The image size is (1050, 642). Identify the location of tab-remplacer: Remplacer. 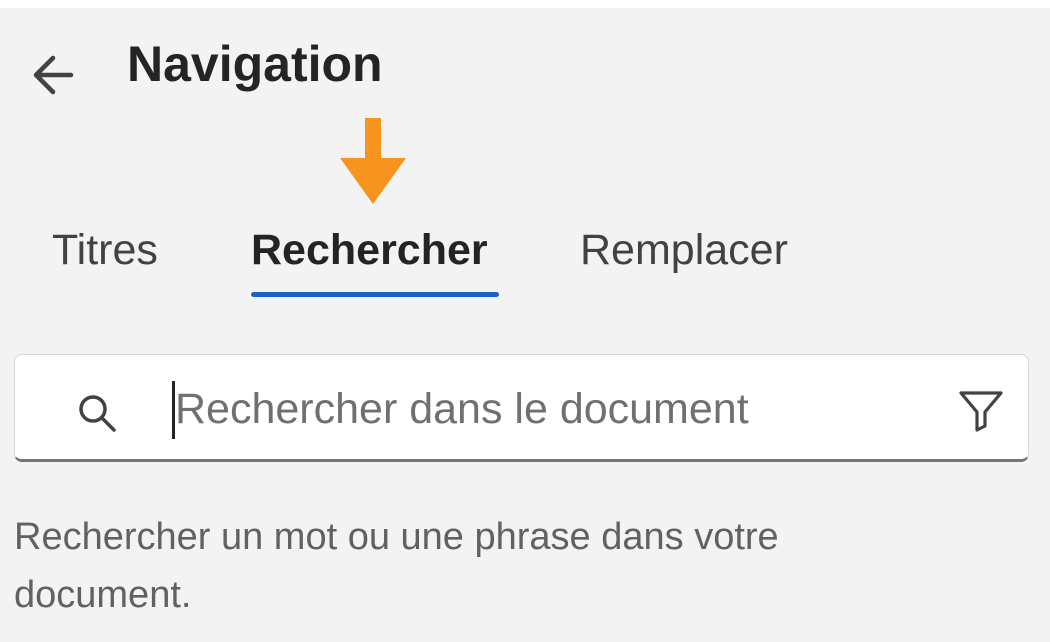
(684, 250).